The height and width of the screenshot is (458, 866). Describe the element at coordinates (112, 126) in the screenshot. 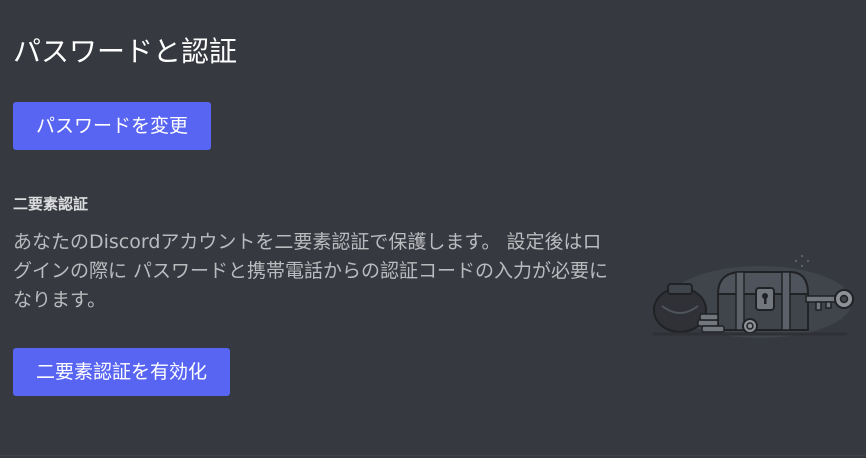

I see `change-password-button: パスワードを変更` at that location.